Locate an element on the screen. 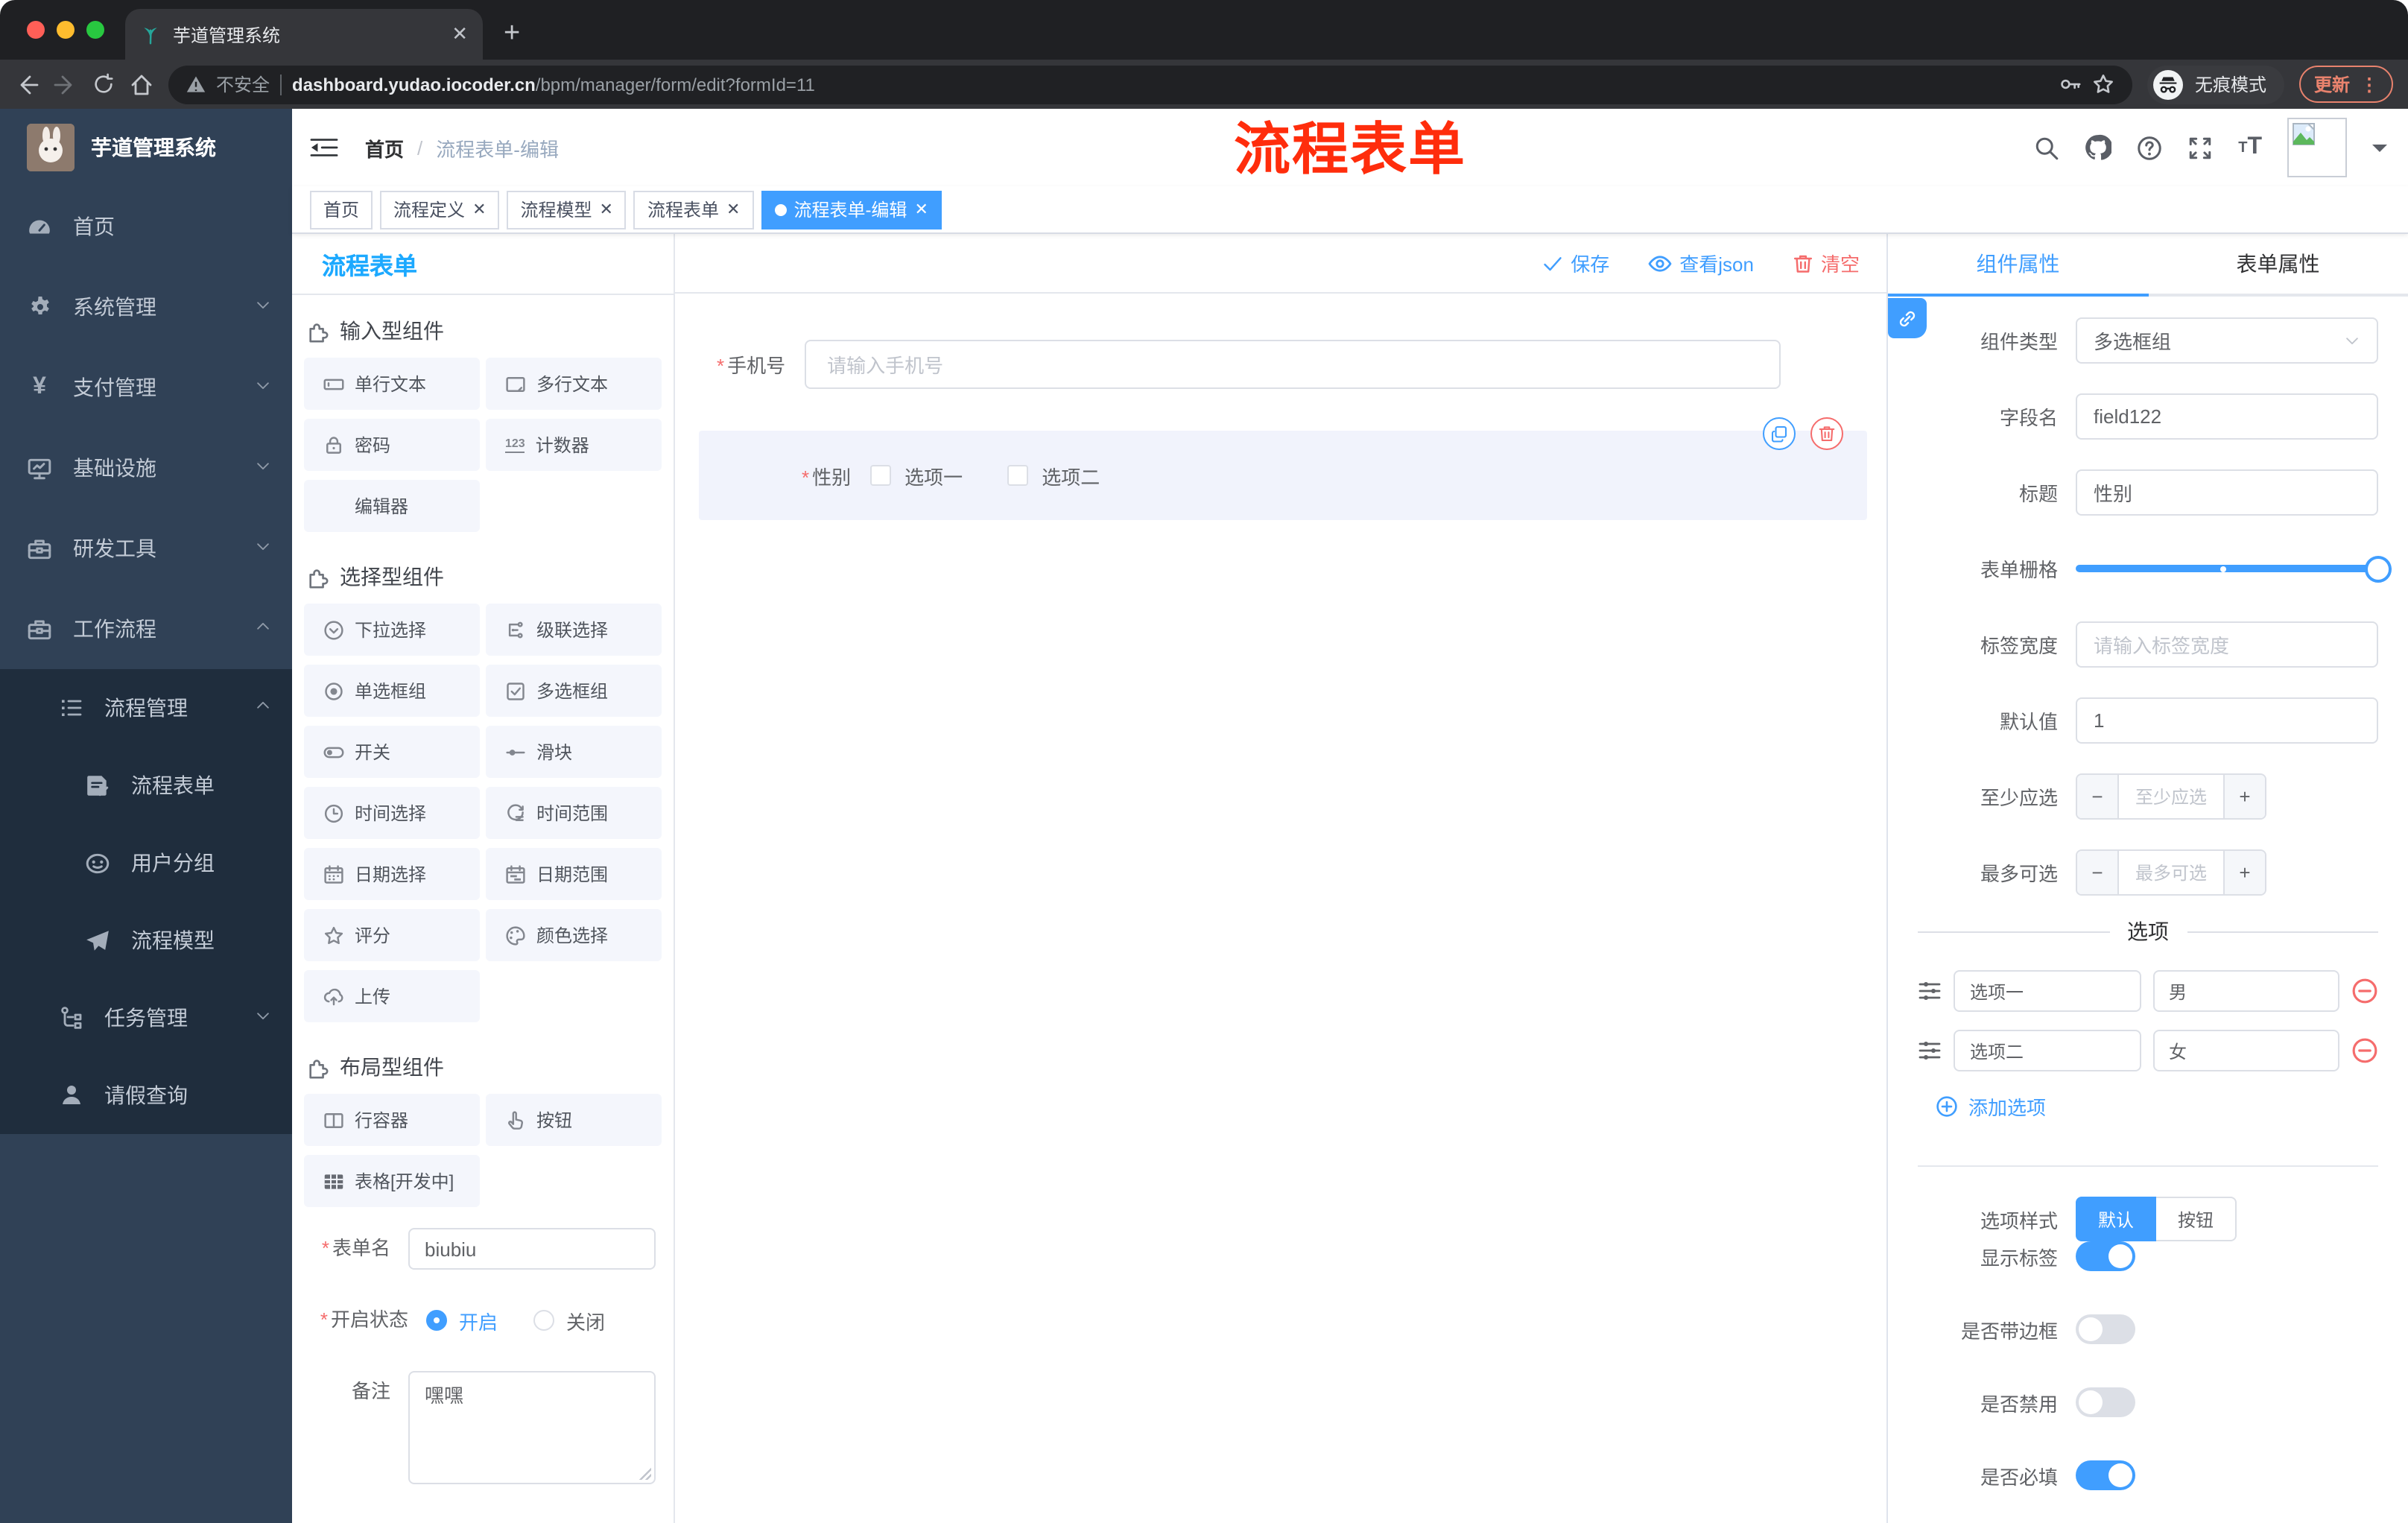 This screenshot has width=2408, height=1523. sidebar-item-process-mgmt: 流程管理 is located at coordinates (146, 708).